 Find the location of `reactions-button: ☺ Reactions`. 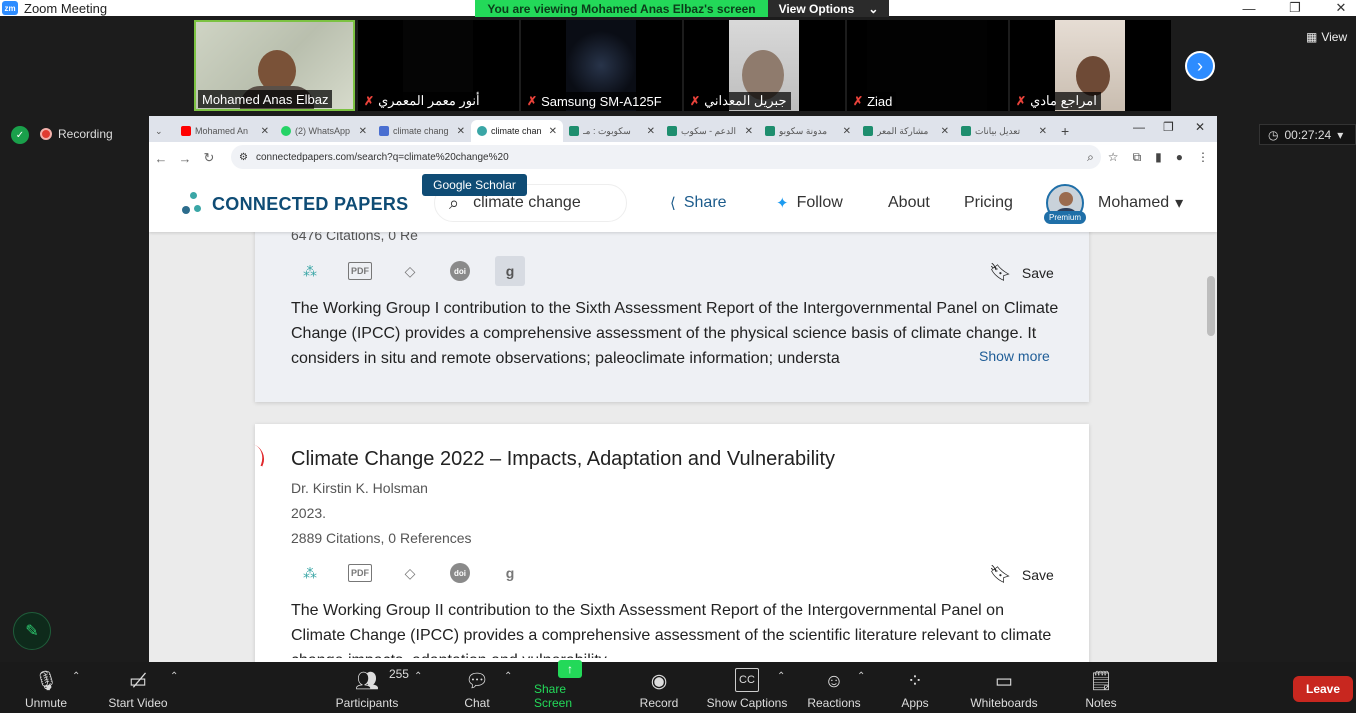

reactions-button: ☺ Reactions is located at coordinates (833, 688).